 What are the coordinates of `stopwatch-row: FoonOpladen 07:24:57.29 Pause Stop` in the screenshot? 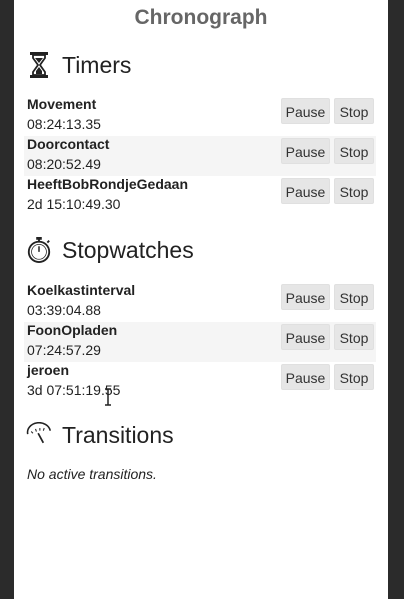 It's located at (200, 342).